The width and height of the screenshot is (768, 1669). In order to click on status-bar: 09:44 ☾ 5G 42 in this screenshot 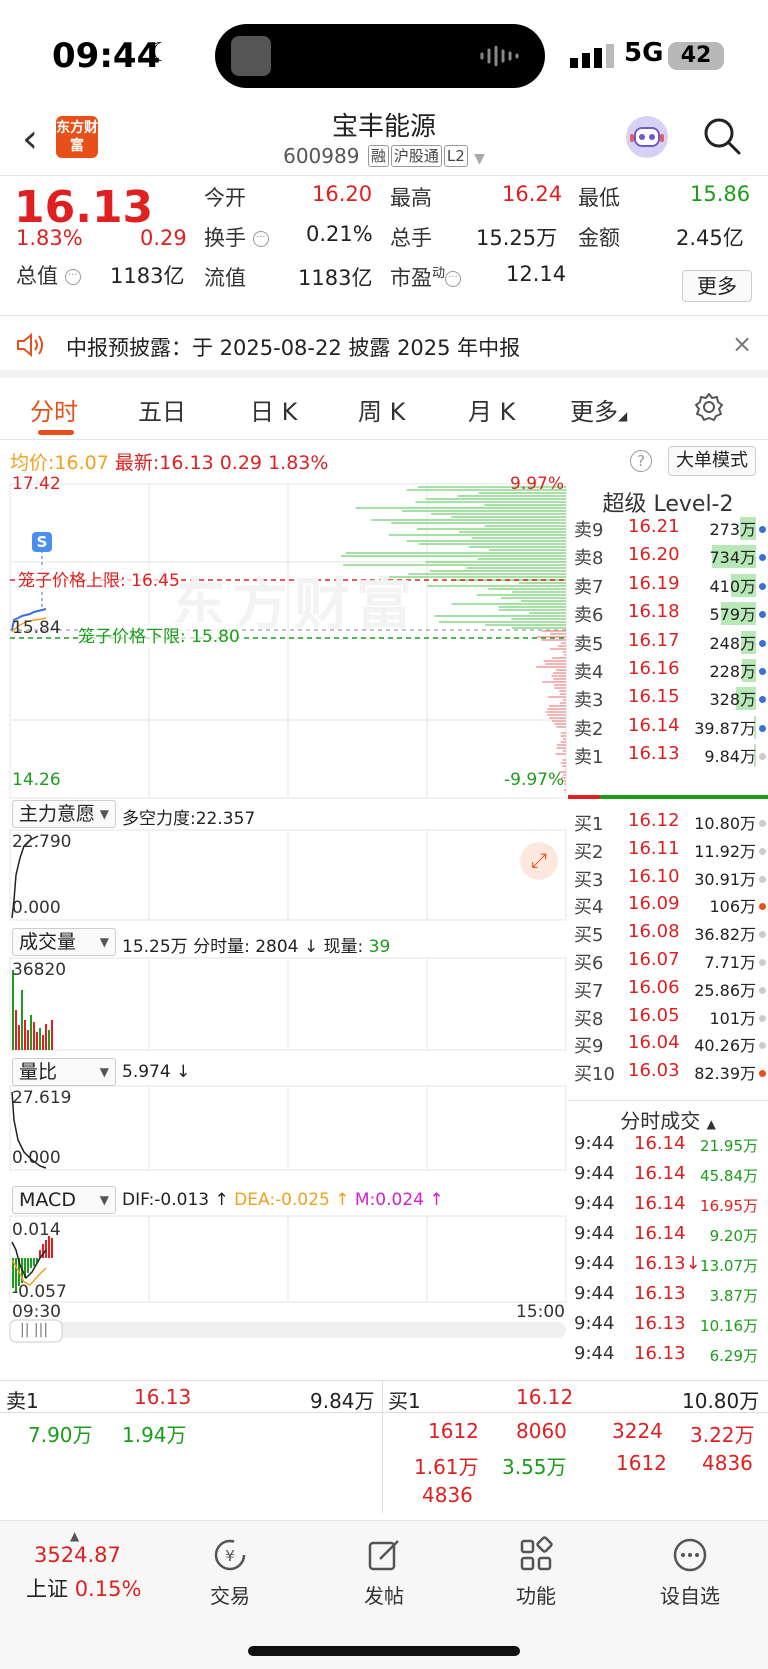, I will do `click(384, 55)`.